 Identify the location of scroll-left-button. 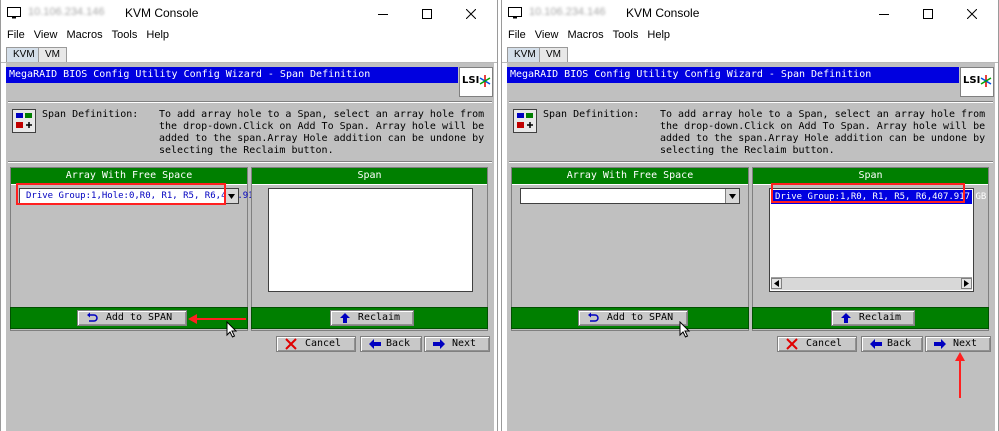
(776, 283).